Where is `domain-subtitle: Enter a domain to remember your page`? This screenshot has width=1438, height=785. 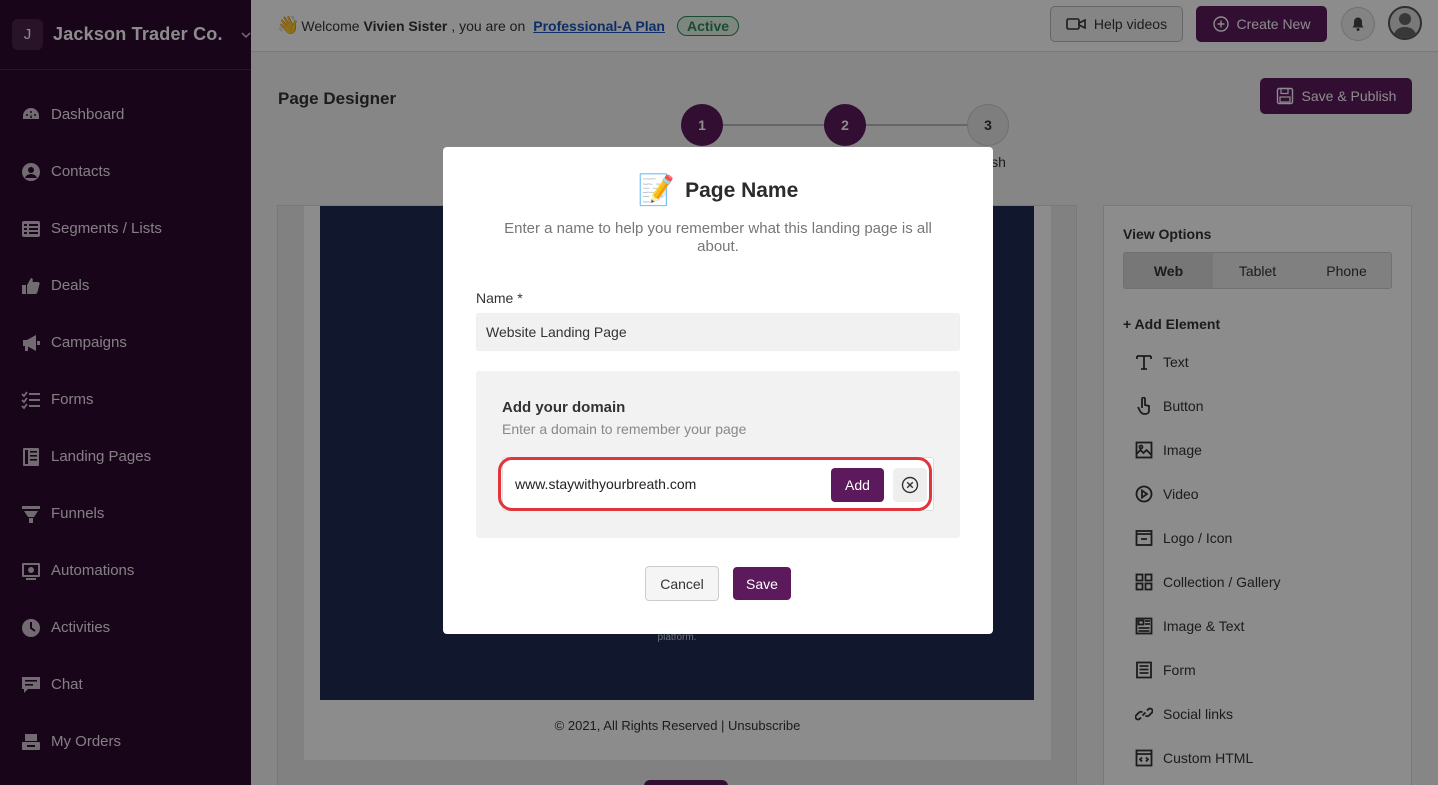 domain-subtitle: Enter a domain to remember your page is located at coordinates (624, 429).